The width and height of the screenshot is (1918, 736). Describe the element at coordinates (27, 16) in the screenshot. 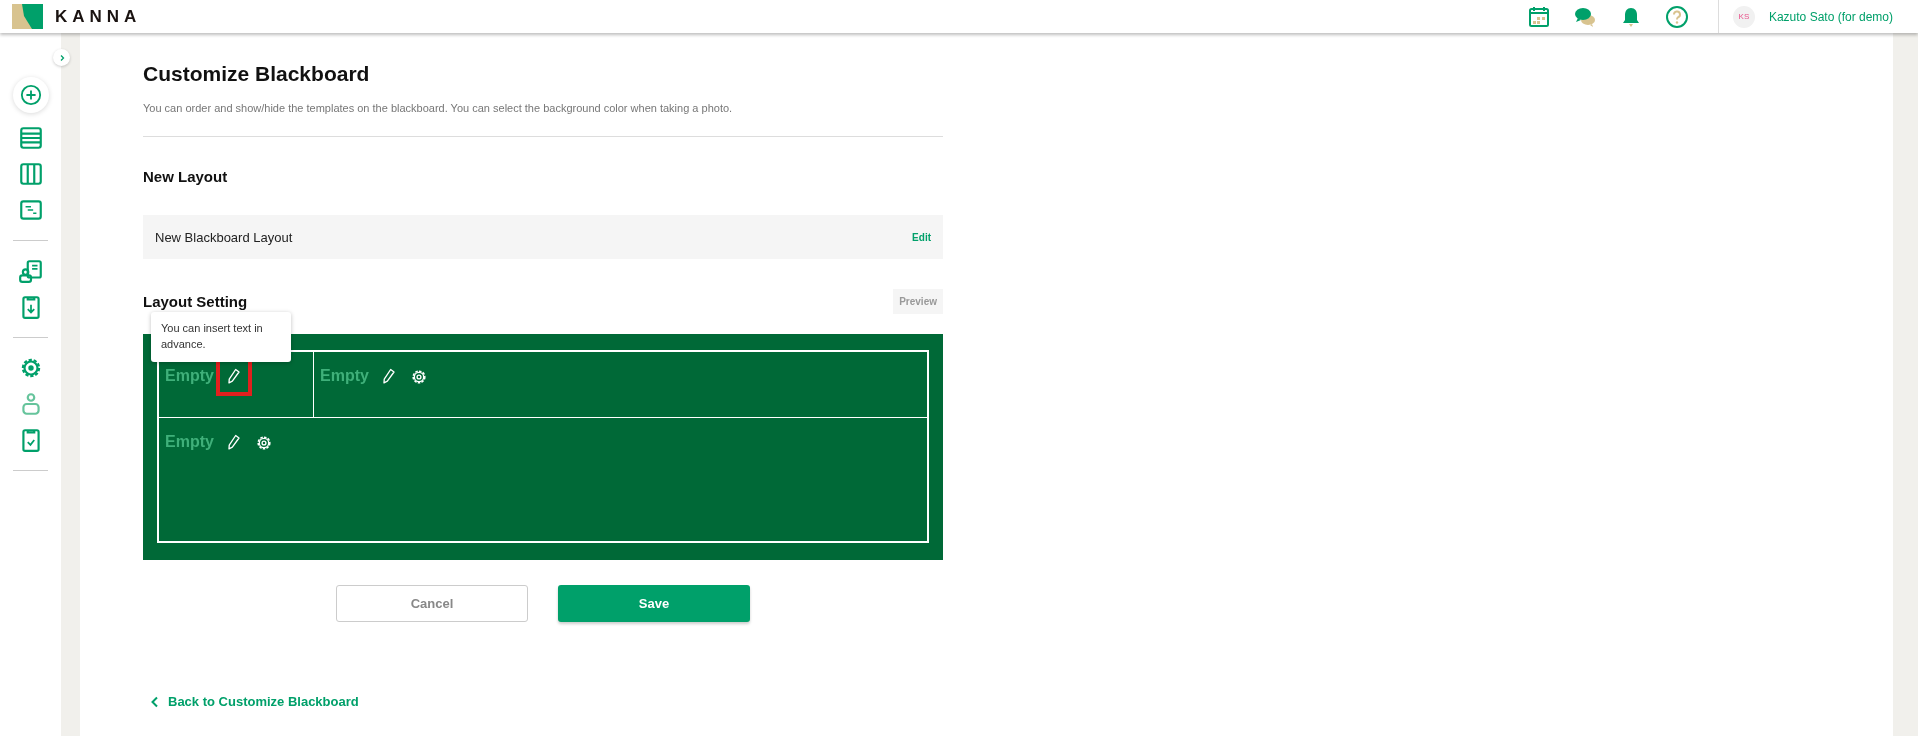

I see `logo-icon` at that location.